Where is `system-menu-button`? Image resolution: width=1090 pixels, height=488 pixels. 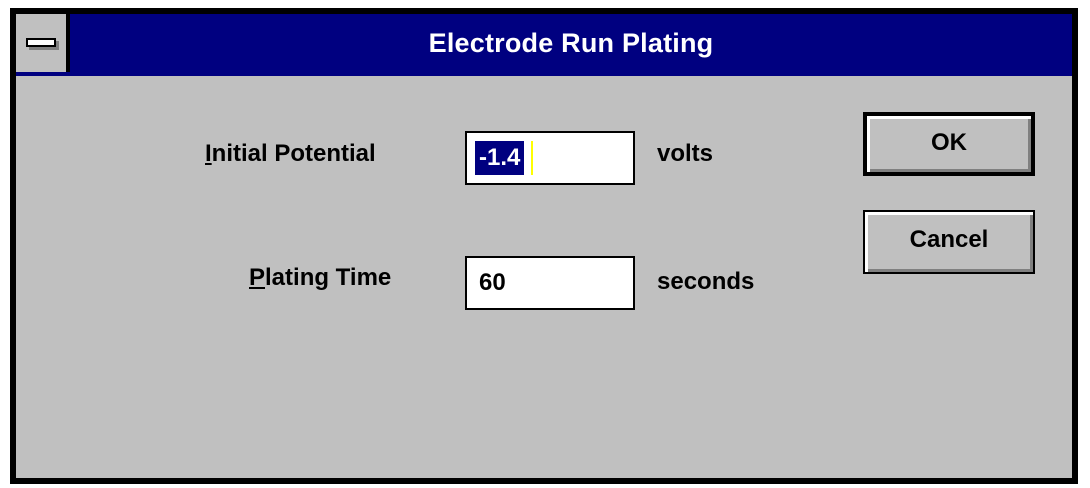
system-menu-button is located at coordinates (43, 43).